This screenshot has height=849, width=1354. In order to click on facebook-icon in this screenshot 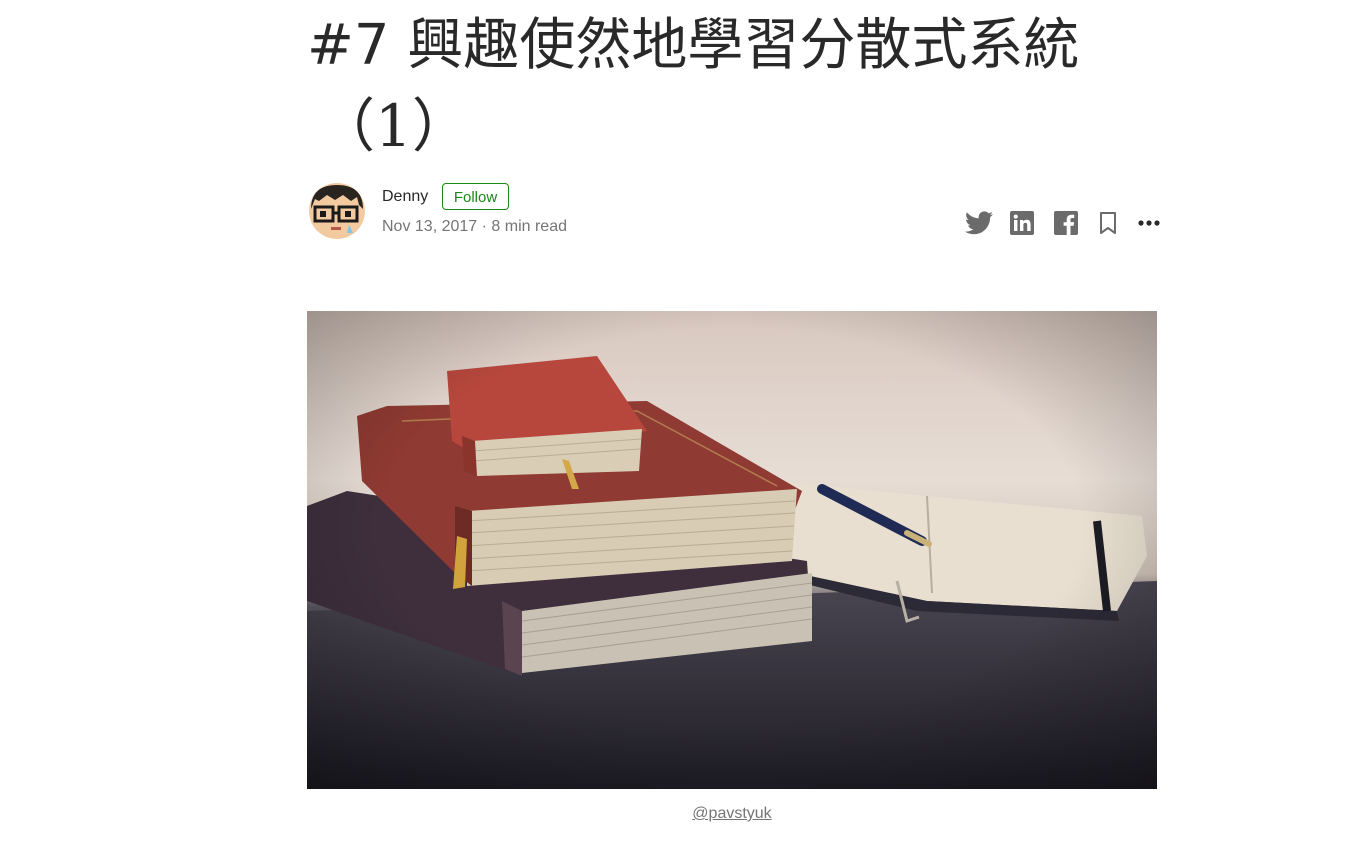, I will do `click(1066, 223)`.